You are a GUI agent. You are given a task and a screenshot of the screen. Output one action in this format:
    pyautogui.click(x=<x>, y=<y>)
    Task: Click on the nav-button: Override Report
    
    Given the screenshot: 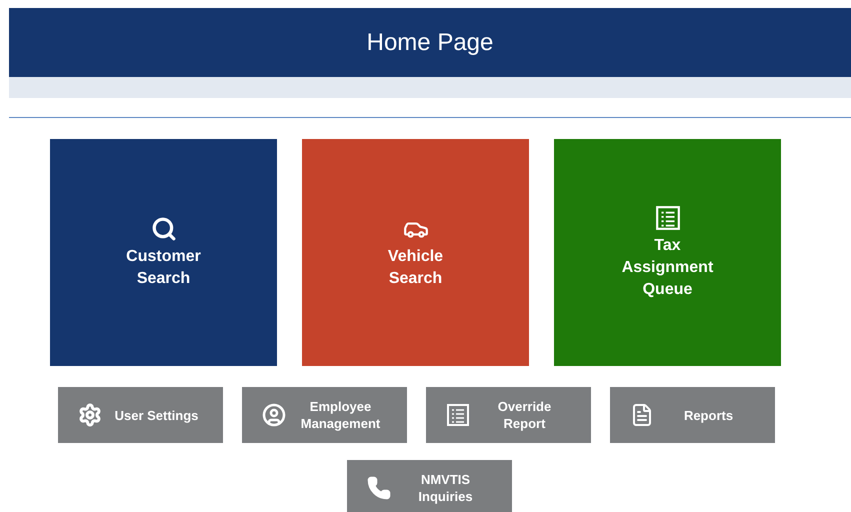 What is the action you would take?
    pyautogui.click(x=508, y=415)
    